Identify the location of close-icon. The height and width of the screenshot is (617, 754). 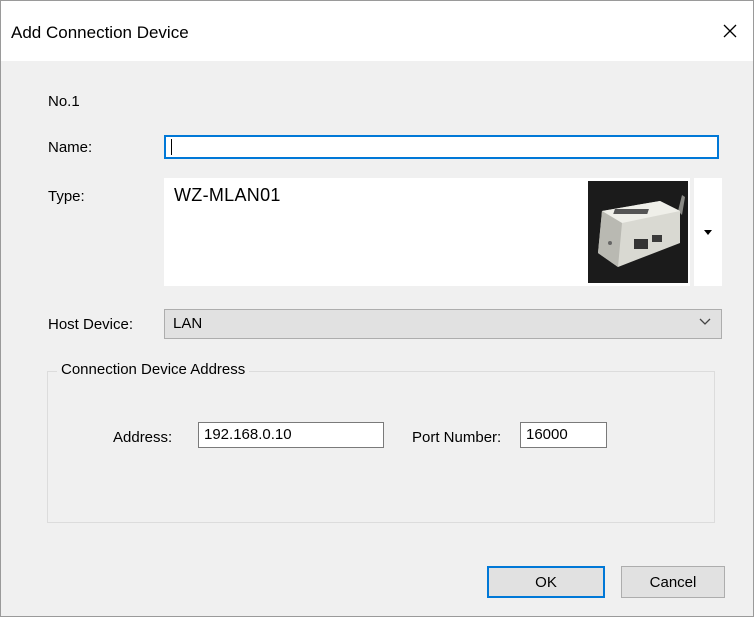
(730, 31).